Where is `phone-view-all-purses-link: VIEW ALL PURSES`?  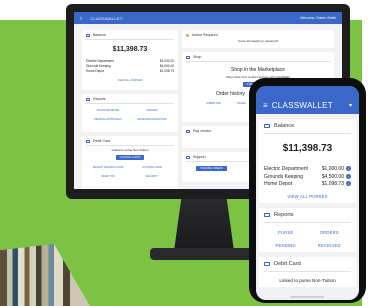 phone-view-all-purses-link: VIEW ALL PURSES is located at coordinates (307, 196).